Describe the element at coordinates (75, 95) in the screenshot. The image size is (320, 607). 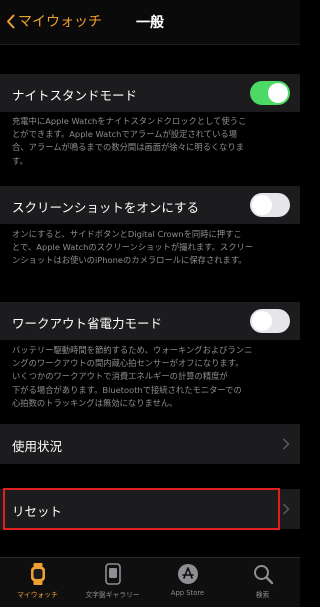
I see `night-stand-label: ナイトスタンドモード` at that location.